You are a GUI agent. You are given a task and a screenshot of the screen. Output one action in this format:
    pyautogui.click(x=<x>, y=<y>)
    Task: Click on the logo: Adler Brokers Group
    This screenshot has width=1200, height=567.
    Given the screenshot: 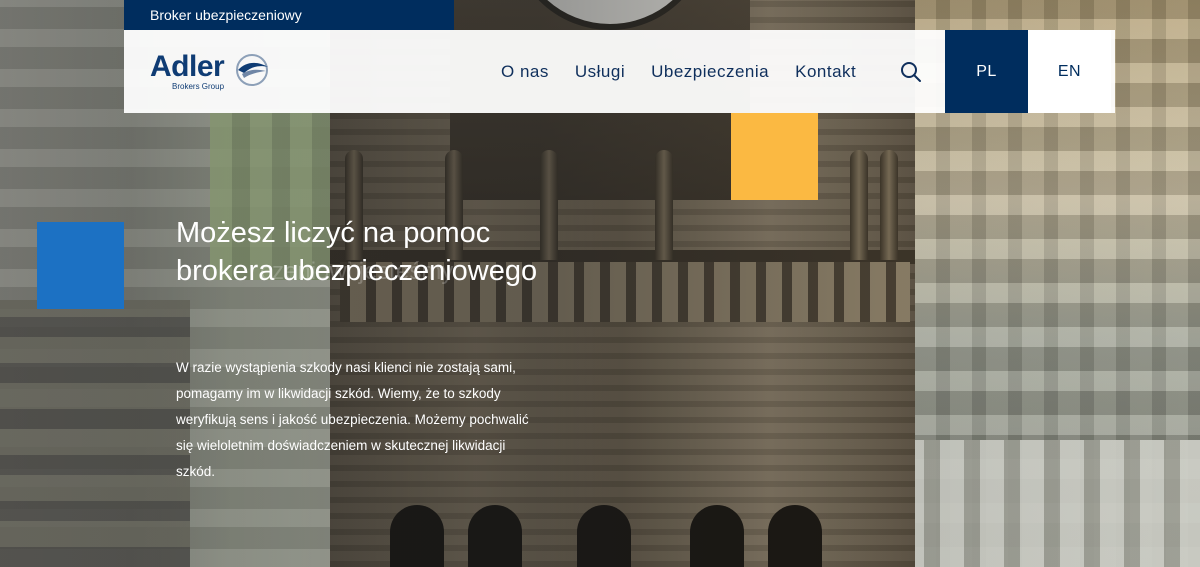 What is the action you would take?
    pyautogui.click(x=215, y=72)
    